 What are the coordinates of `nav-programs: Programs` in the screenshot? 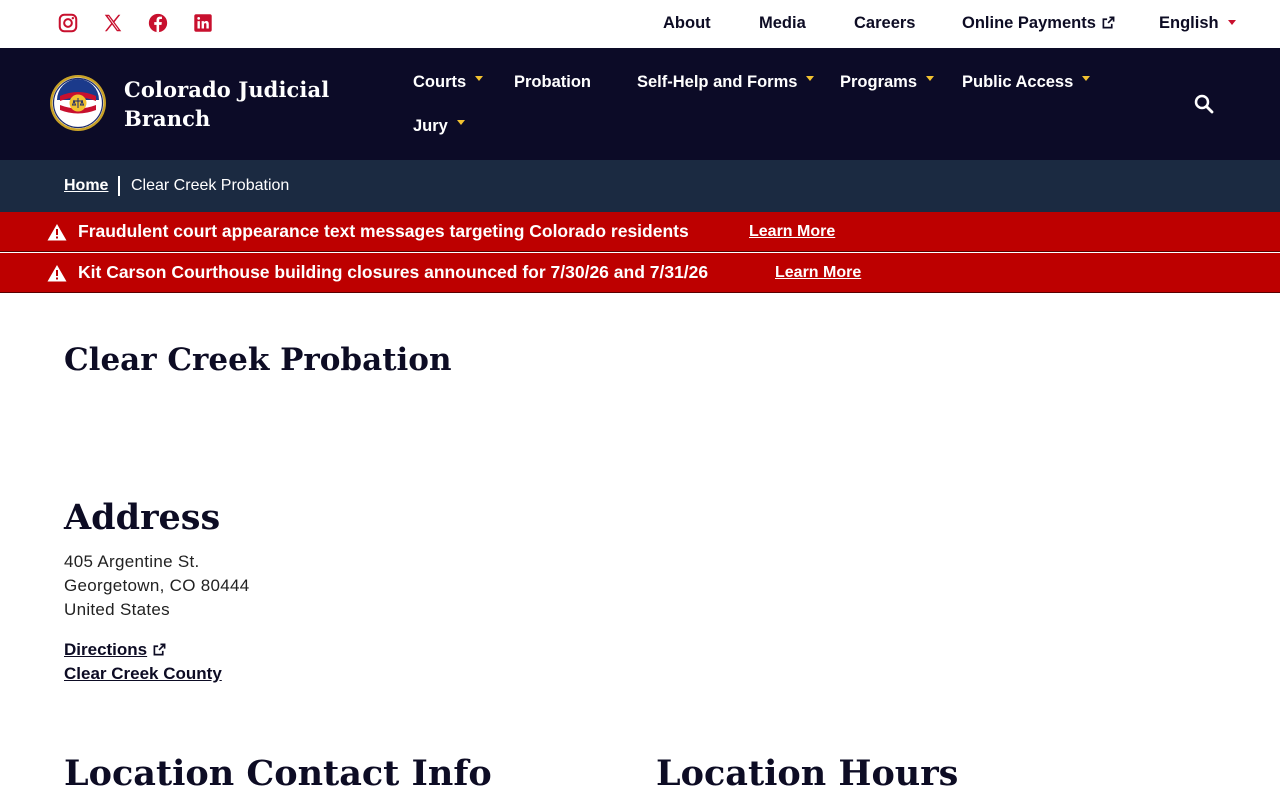 It's located at (887, 82).